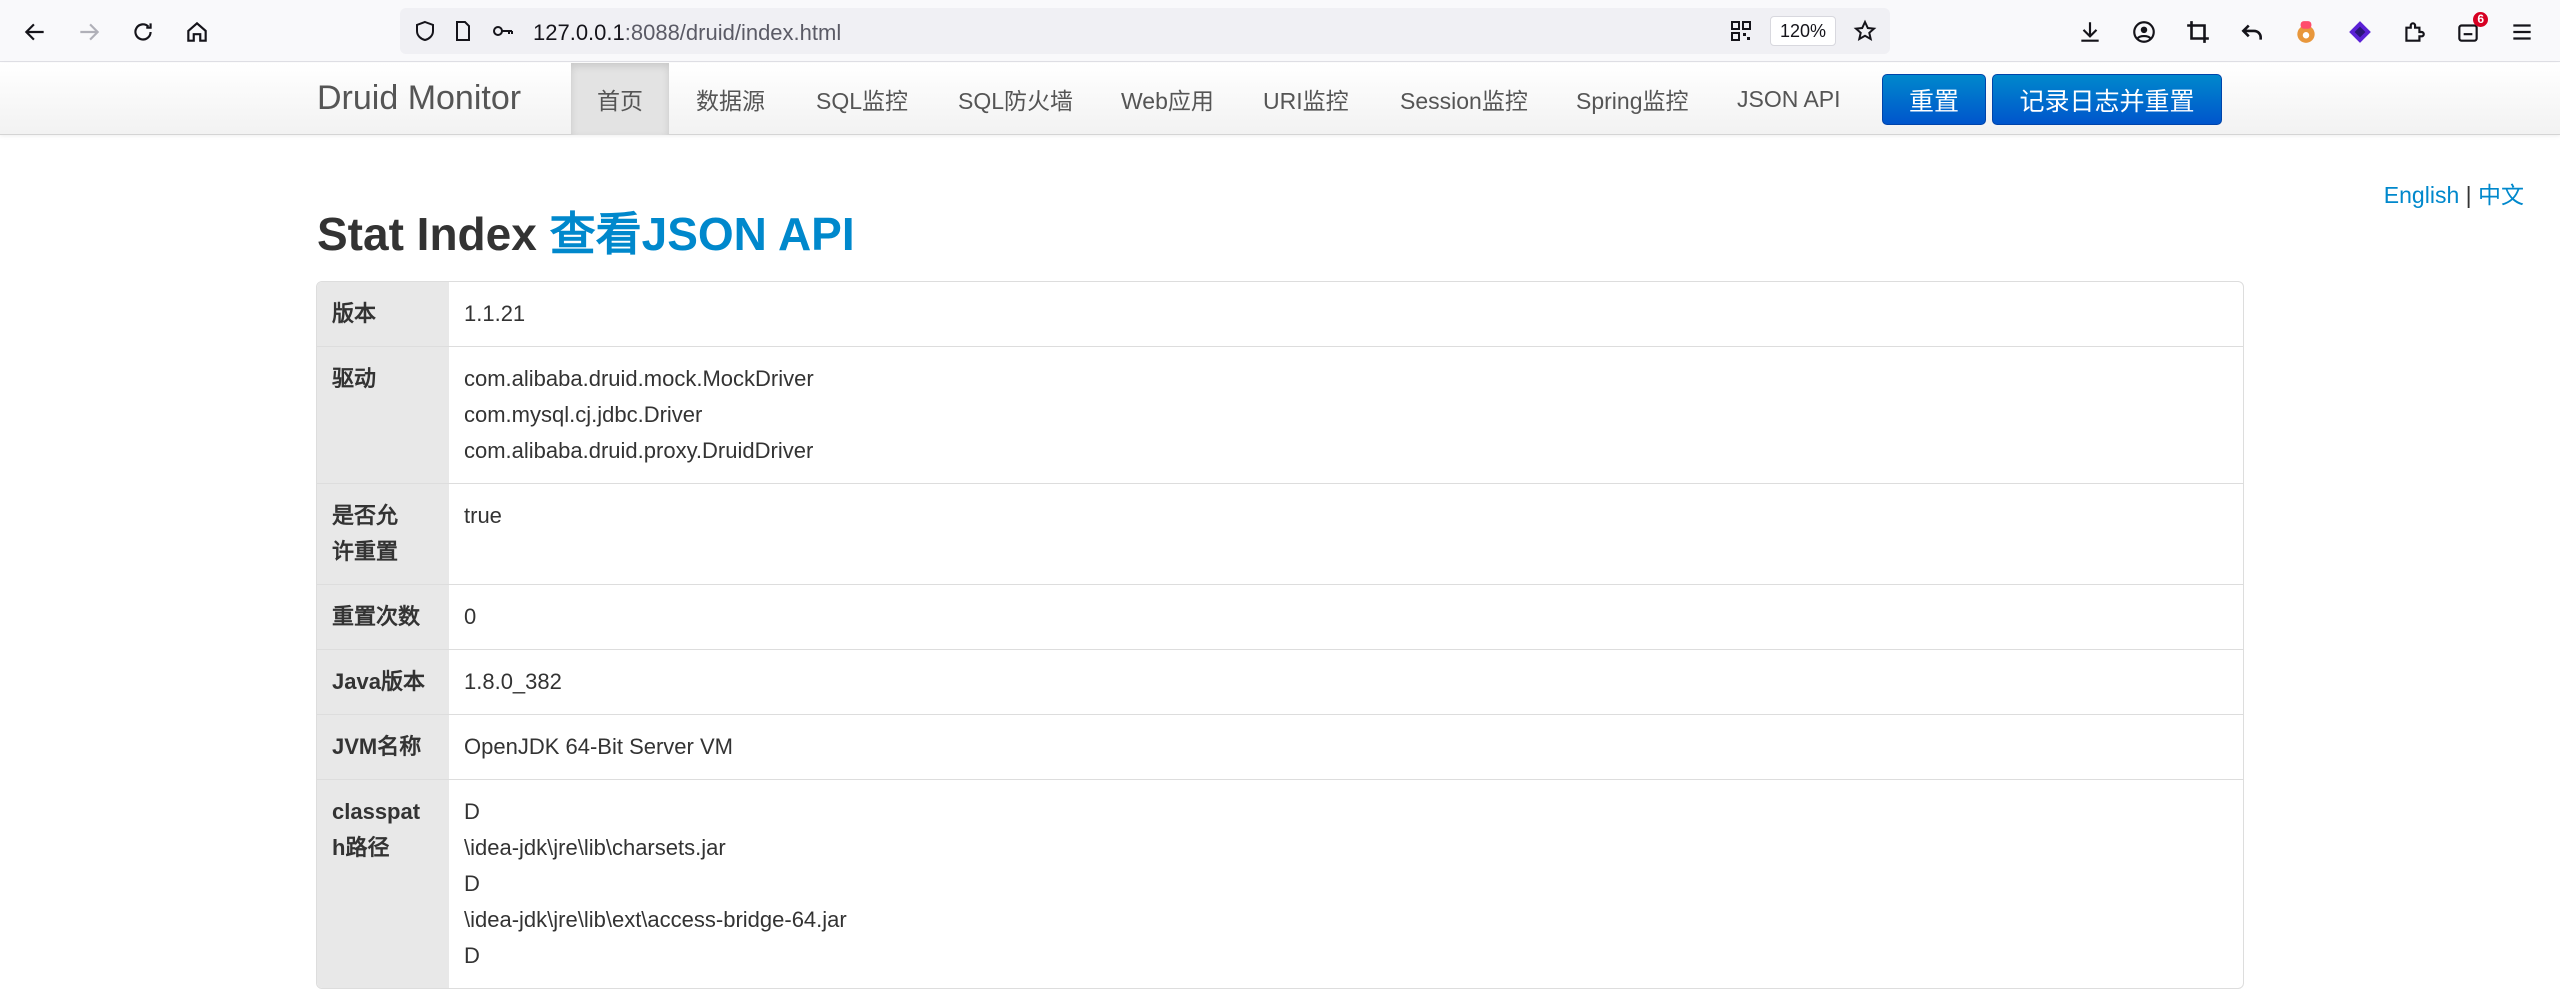 This screenshot has height=989, width=2560. Describe the element at coordinates (2522, 32) in the screenshot. I see `menu-hamburger-icon` at that location.